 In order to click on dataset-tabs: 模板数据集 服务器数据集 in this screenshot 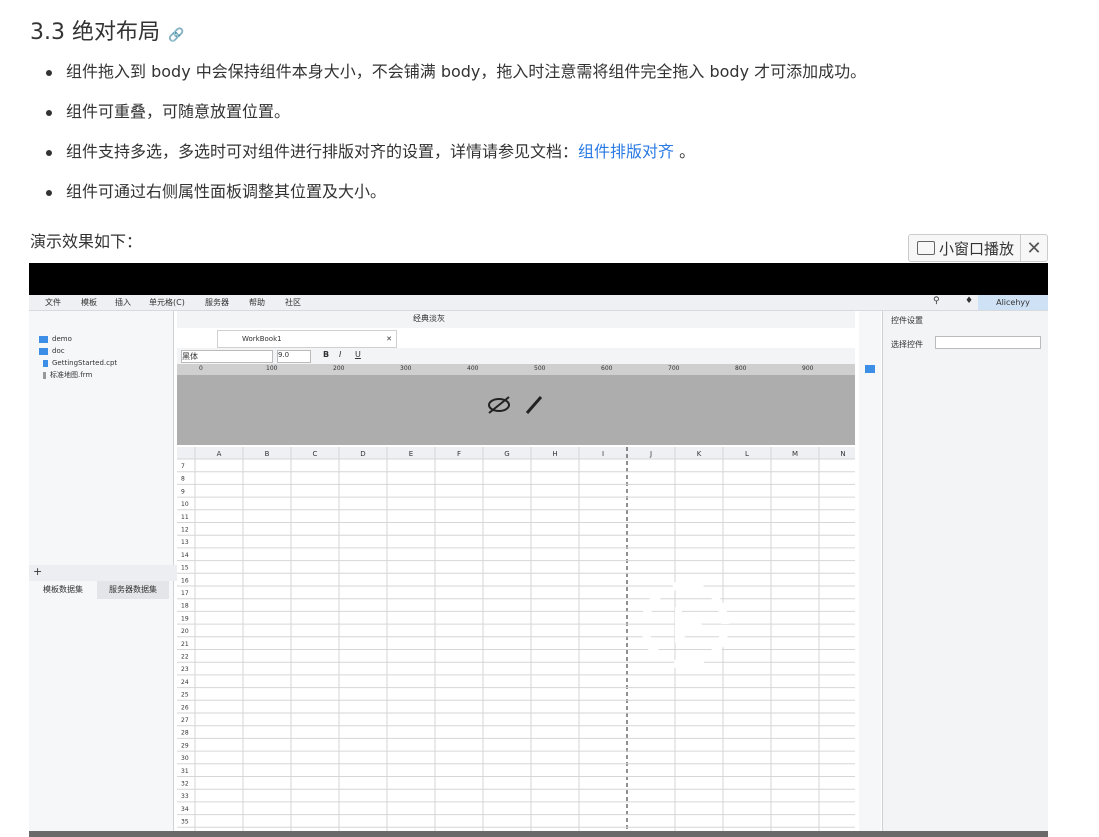, I will do `click(101, 590)`.